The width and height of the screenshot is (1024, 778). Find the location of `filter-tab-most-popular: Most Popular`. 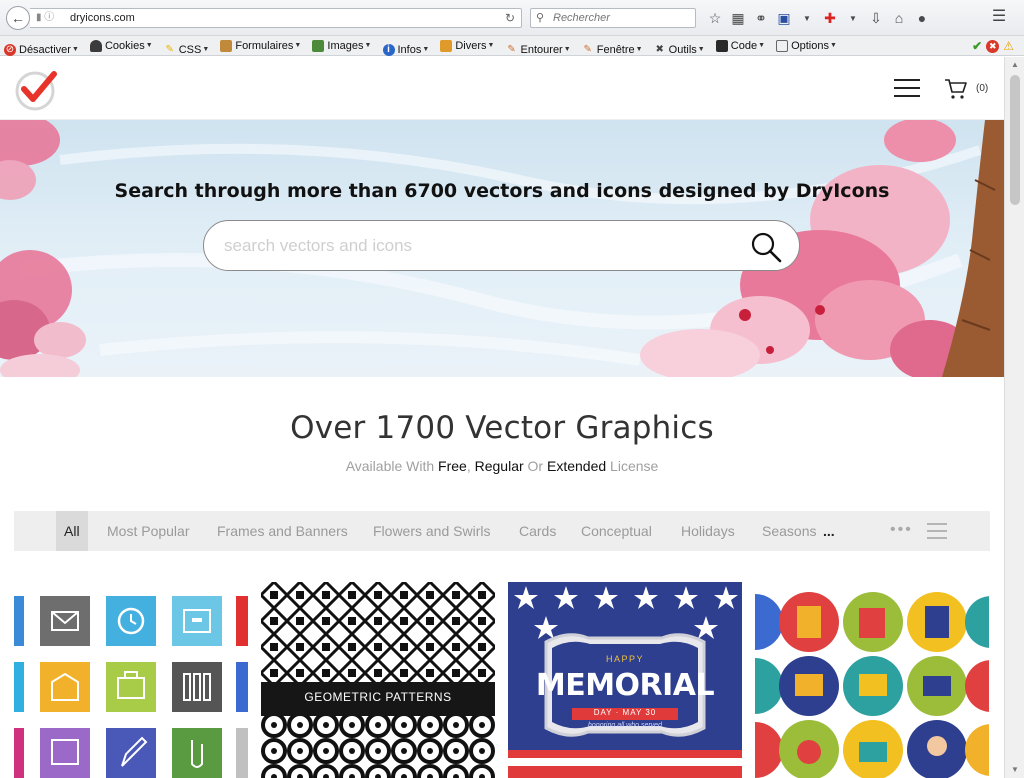

filter-tab-most-popular: Most Popular is located at coordinates (148, 531).